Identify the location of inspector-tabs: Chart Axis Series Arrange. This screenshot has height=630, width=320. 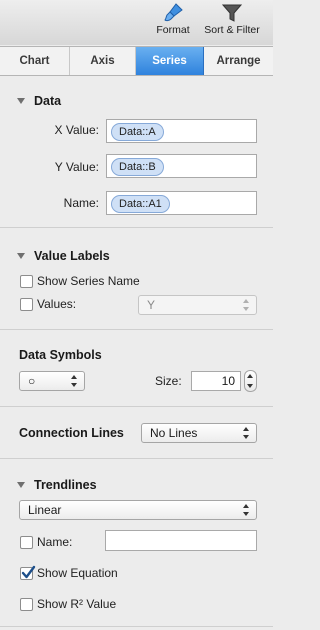
(136, 61).